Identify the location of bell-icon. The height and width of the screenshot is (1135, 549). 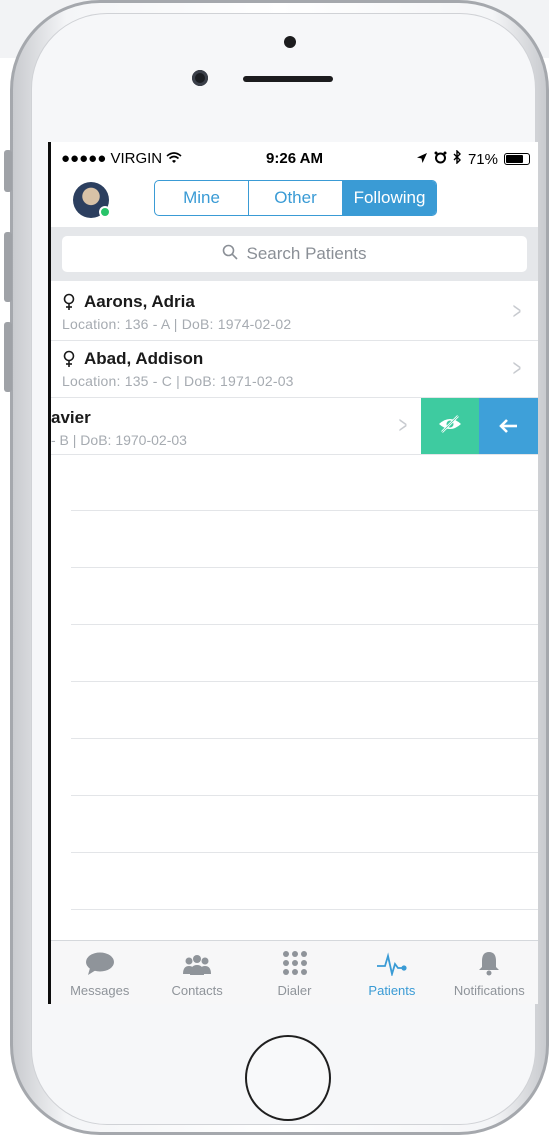
(489, 966).